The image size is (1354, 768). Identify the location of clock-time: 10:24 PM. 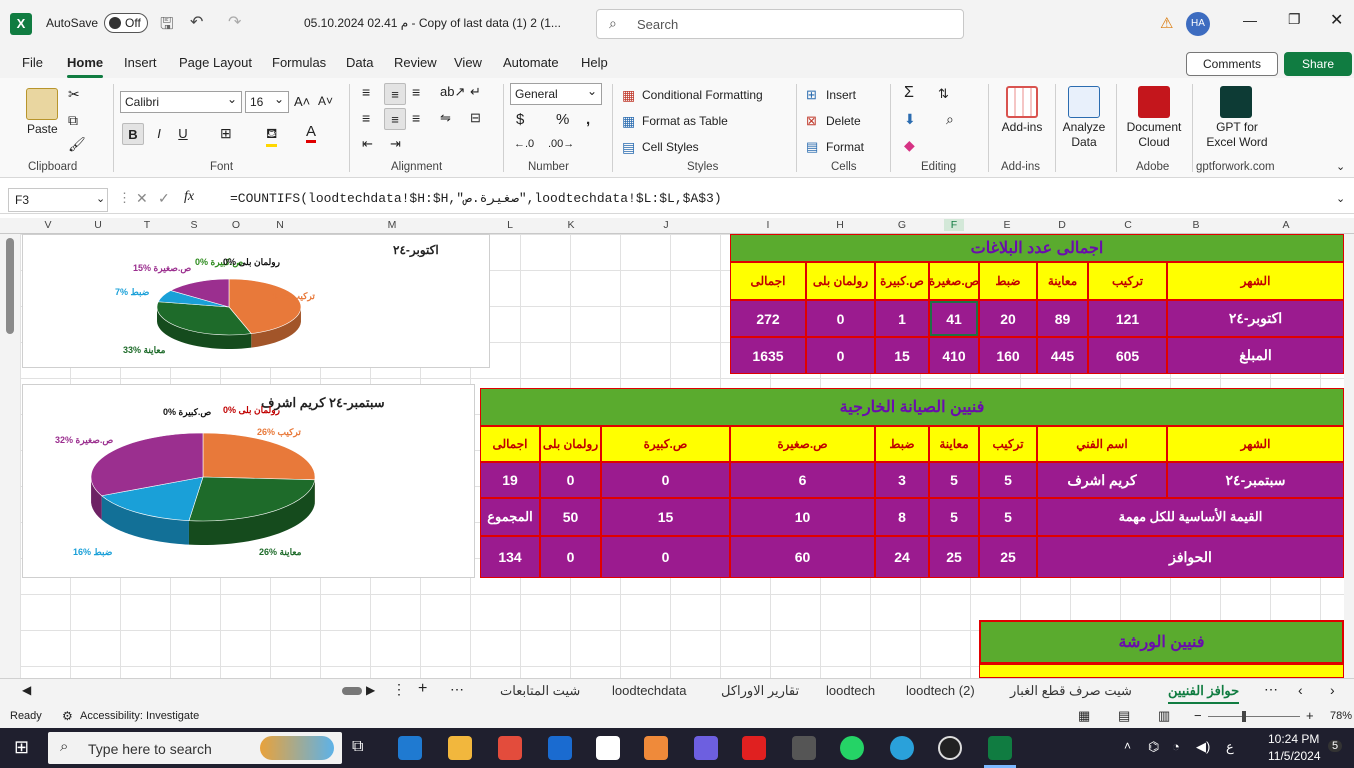
(1293, 739).